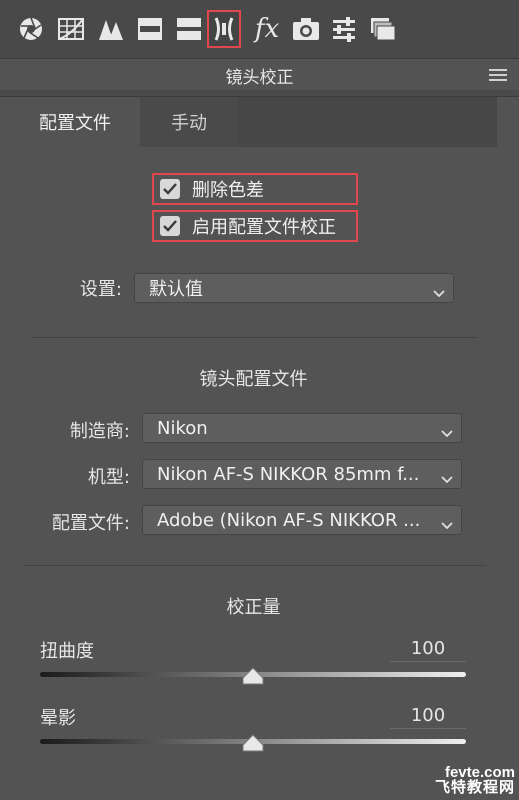  Describe the element at coordinates (383, 29) in the screenshot. I see `snapshots-stack-icon` at that location.